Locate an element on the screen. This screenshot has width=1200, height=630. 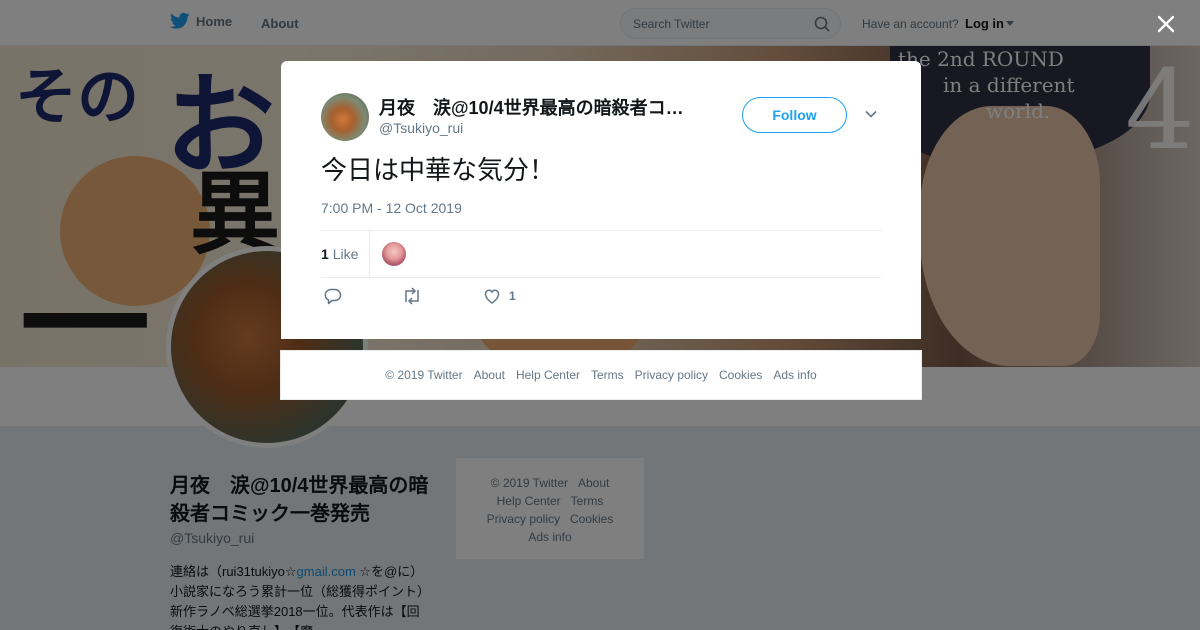
tweet-stats: 1 Like is located at coordinates (601, 254).